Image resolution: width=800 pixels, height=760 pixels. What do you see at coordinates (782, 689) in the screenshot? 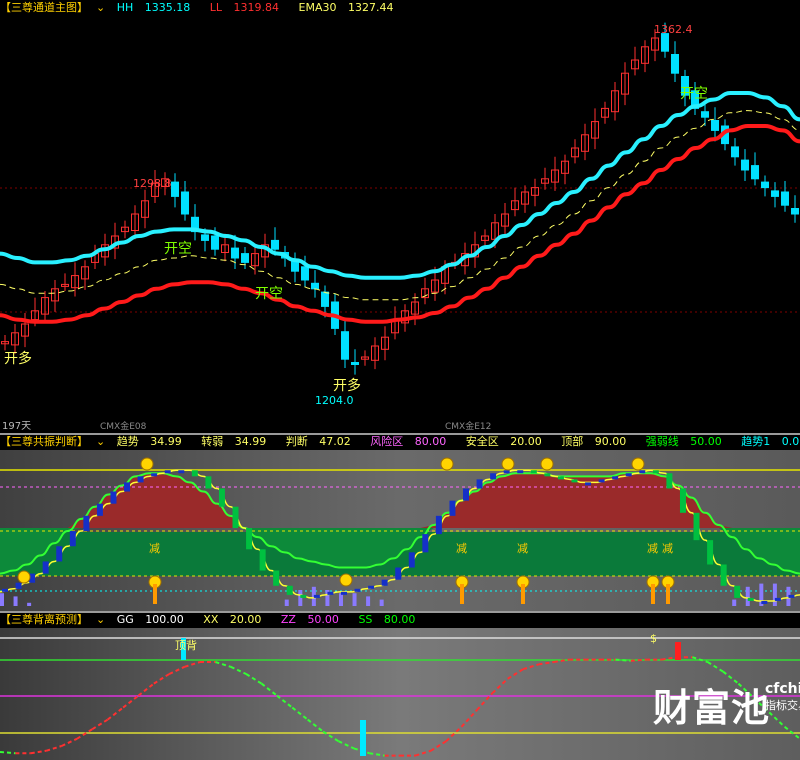
I see `watermark-url: cfchi.com` at bounding box center [782, 689].